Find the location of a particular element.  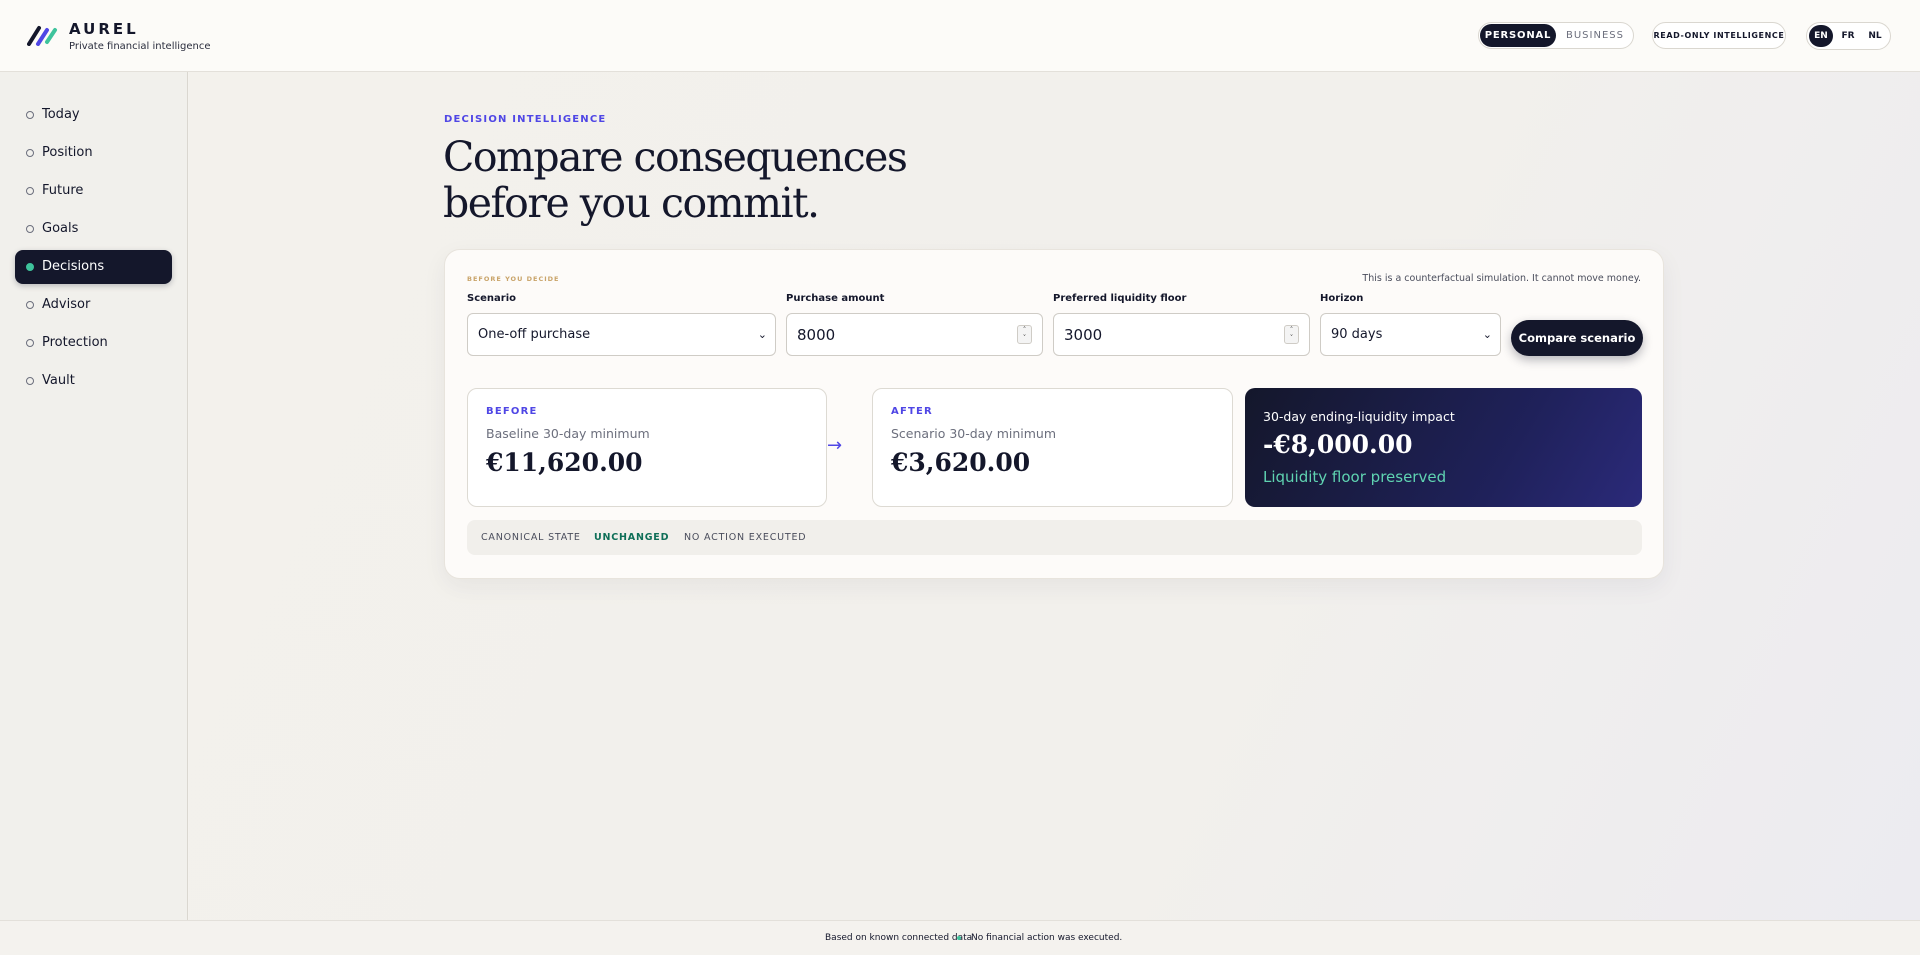

liquidity-floor-value: 3000 is located at coordinates (1083, 335).